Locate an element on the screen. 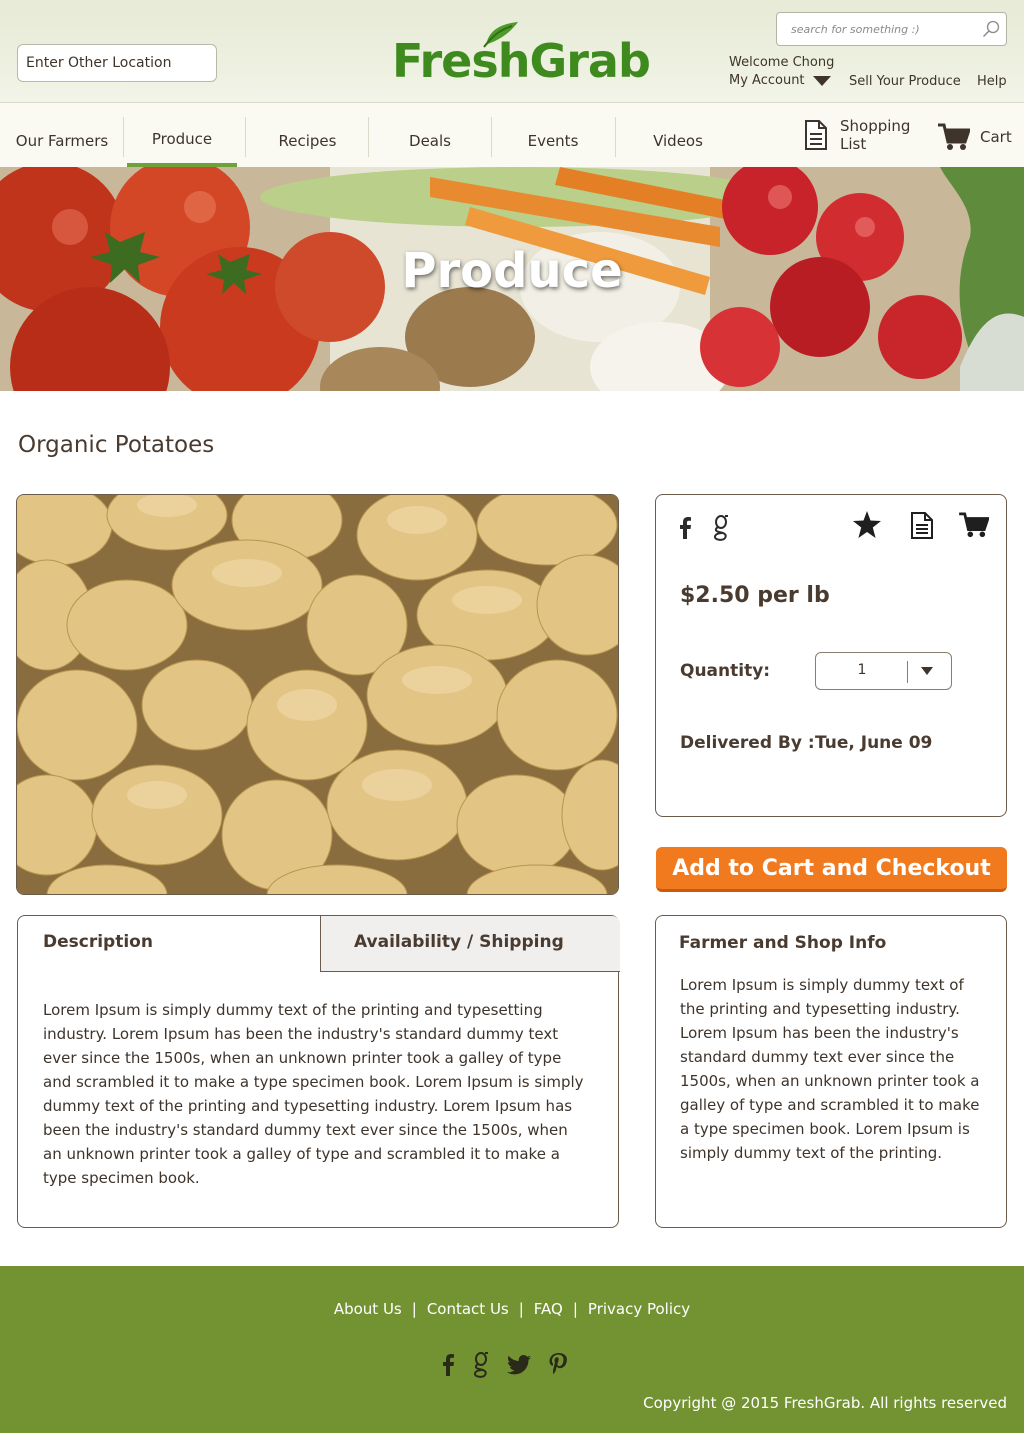 The height and width of the screenshot is (1433, 1024). tab-availability-shipping: Availability / Shipping is located at coordinates (470, 944).